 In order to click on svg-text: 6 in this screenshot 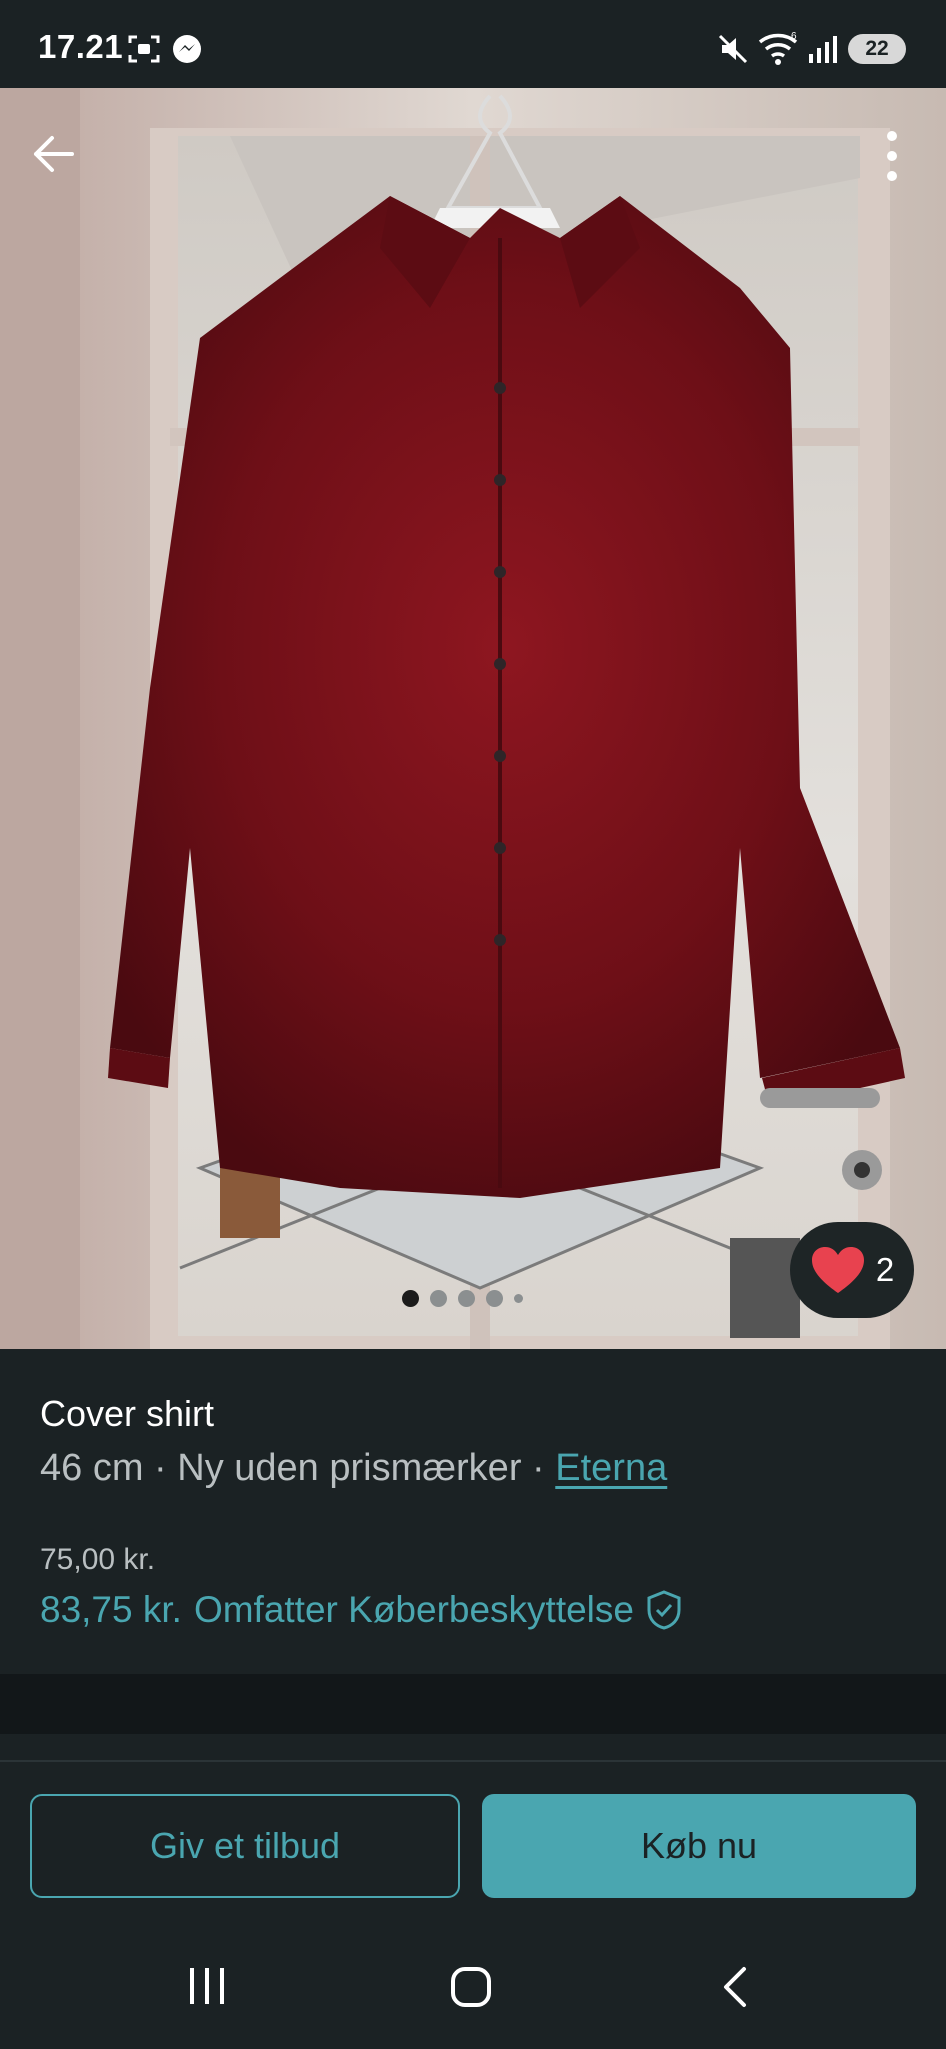, I will do `click(794, 36)`.